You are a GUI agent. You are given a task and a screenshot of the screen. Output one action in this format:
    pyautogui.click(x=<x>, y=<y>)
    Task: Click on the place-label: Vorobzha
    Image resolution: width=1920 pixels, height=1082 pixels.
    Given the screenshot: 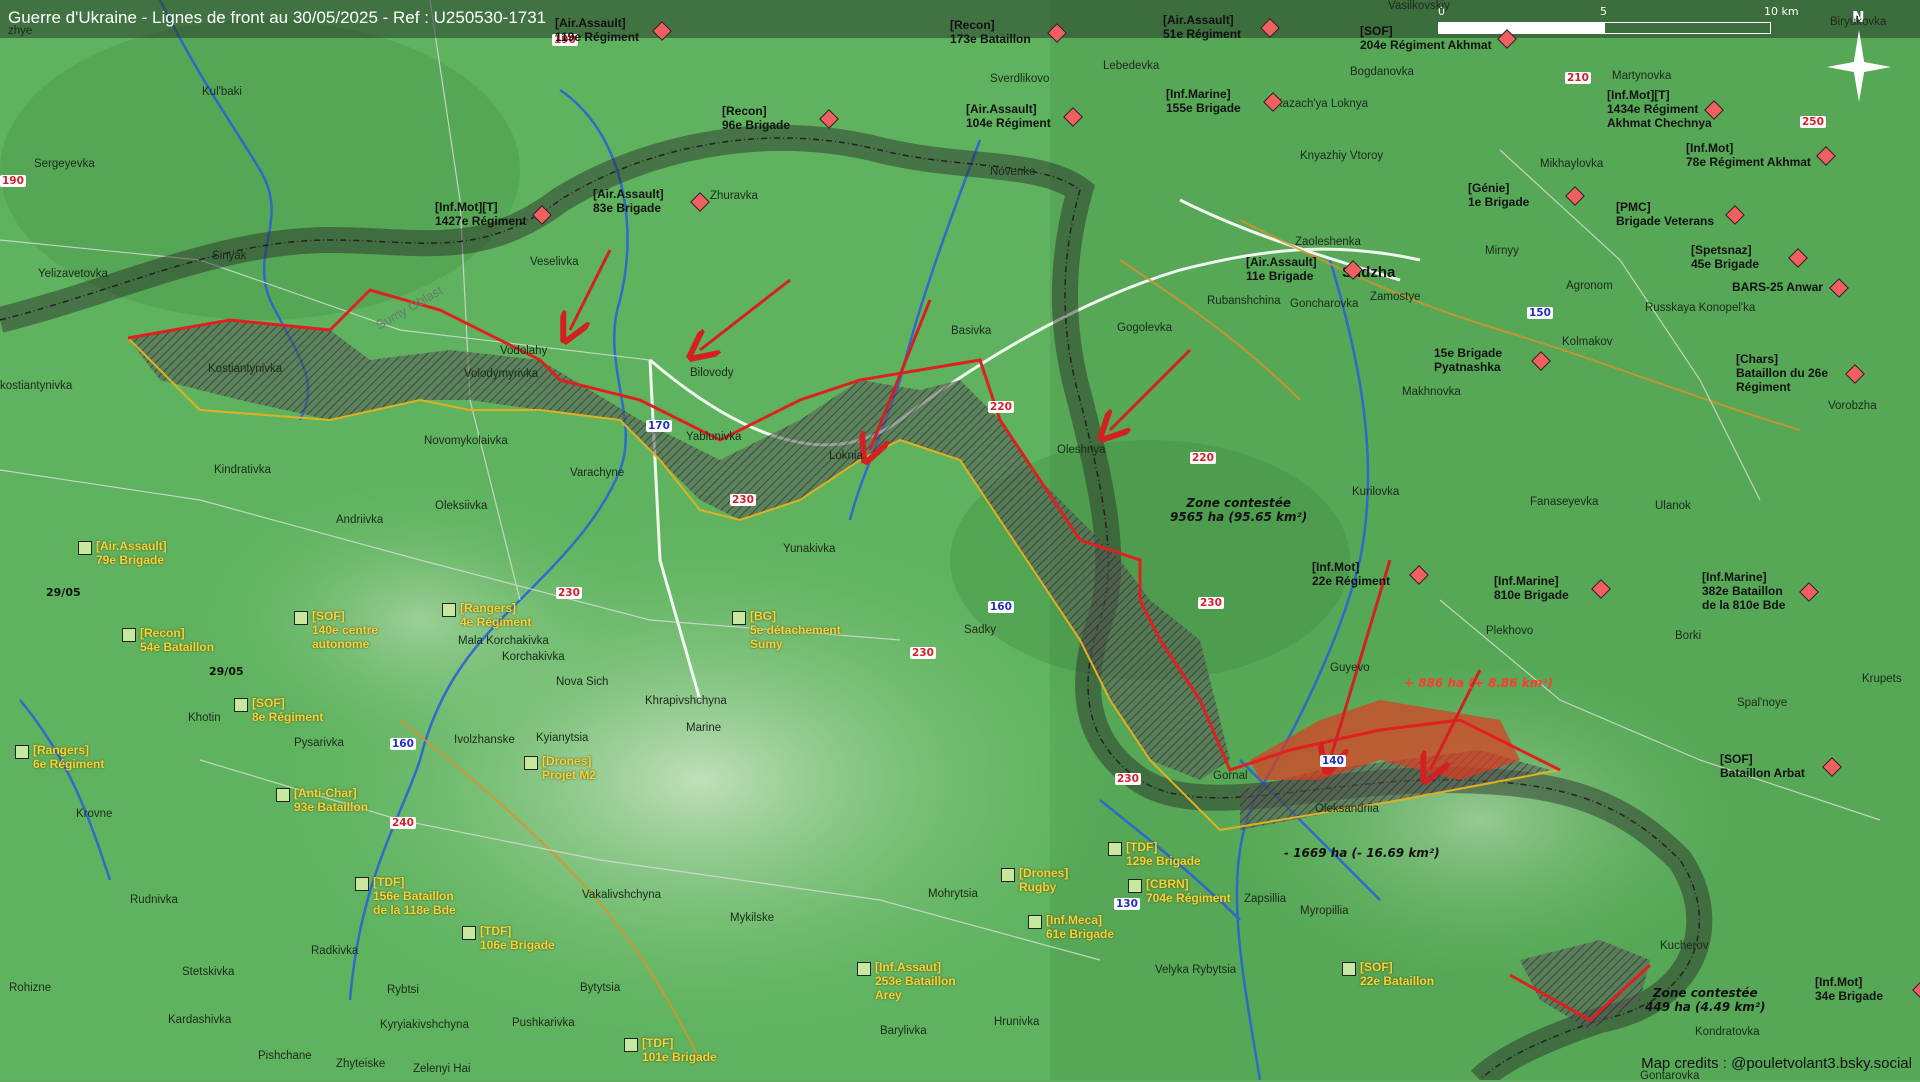 What is the action you would take?
    pyautogui.click(x=1852, y=406)
    